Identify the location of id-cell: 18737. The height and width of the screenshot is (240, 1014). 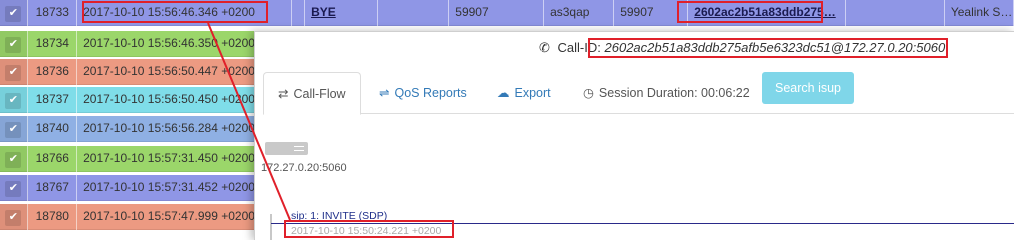
(53, 100).